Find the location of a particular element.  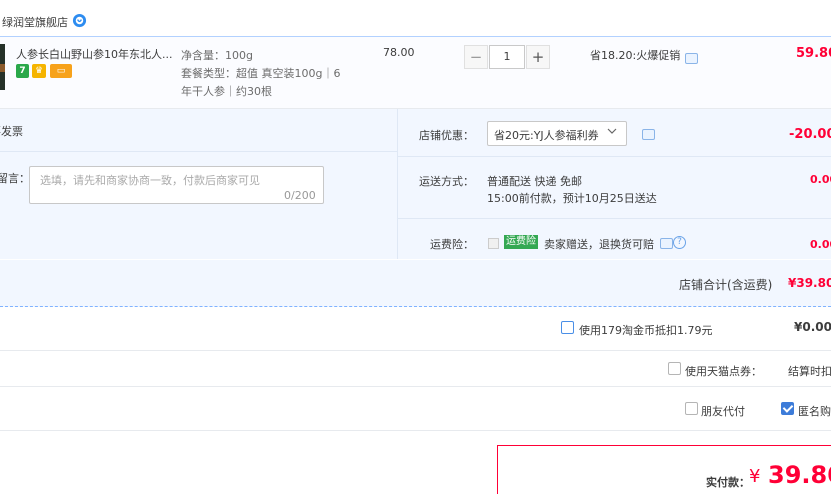

shop-coupon-selected: 省20元:YJ人参福利券 is located at coordinates (546, 135).